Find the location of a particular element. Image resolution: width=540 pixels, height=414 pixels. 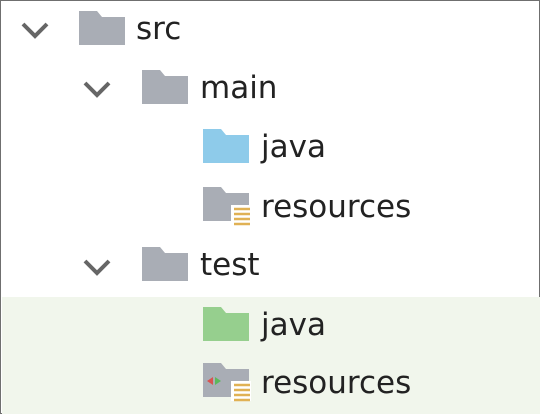

tree-node-main-resources: resources is located at coordinates (270, 207).